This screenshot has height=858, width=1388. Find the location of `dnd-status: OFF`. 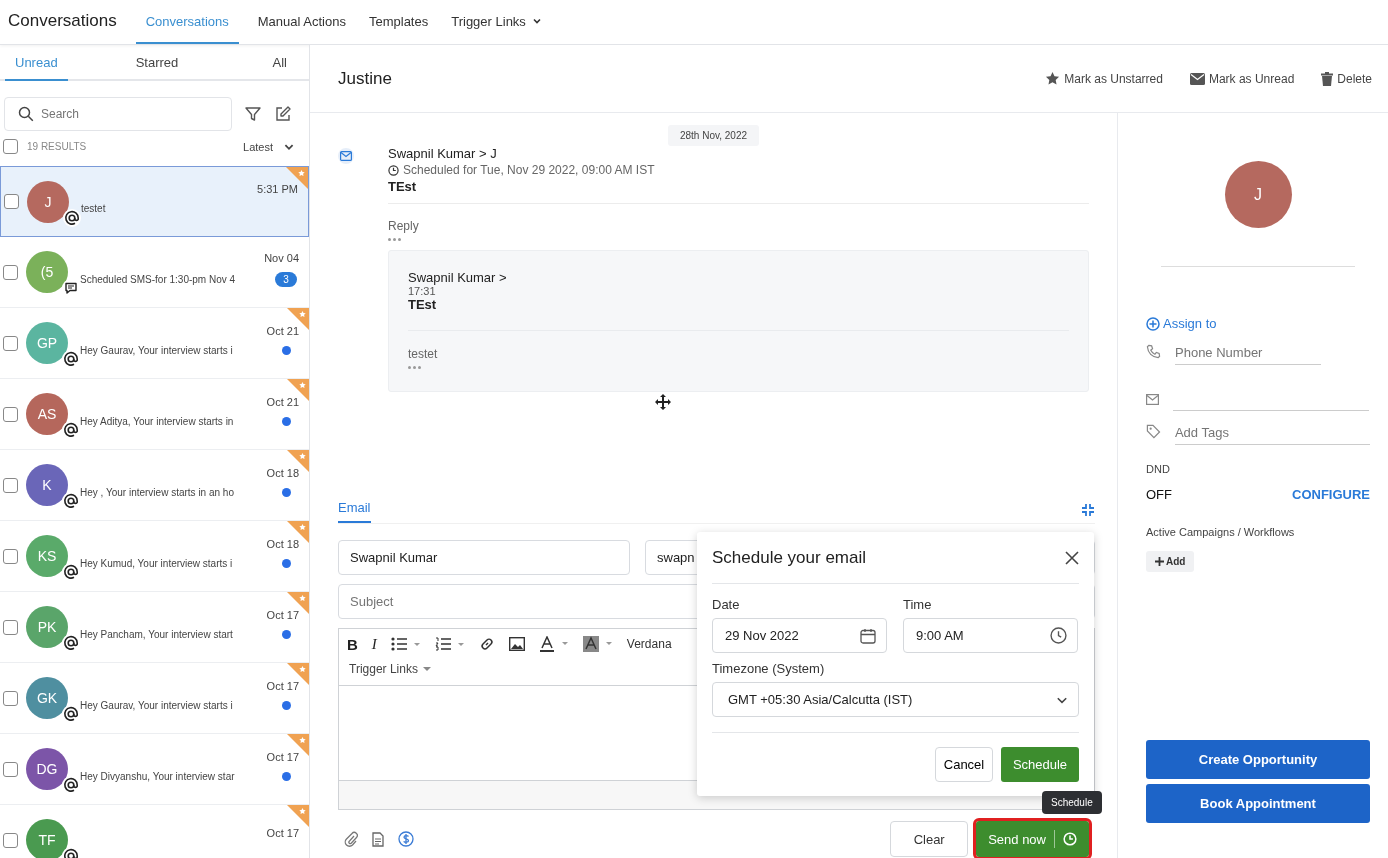

dnd-status: OFF is located at coordinates (1159, 494).